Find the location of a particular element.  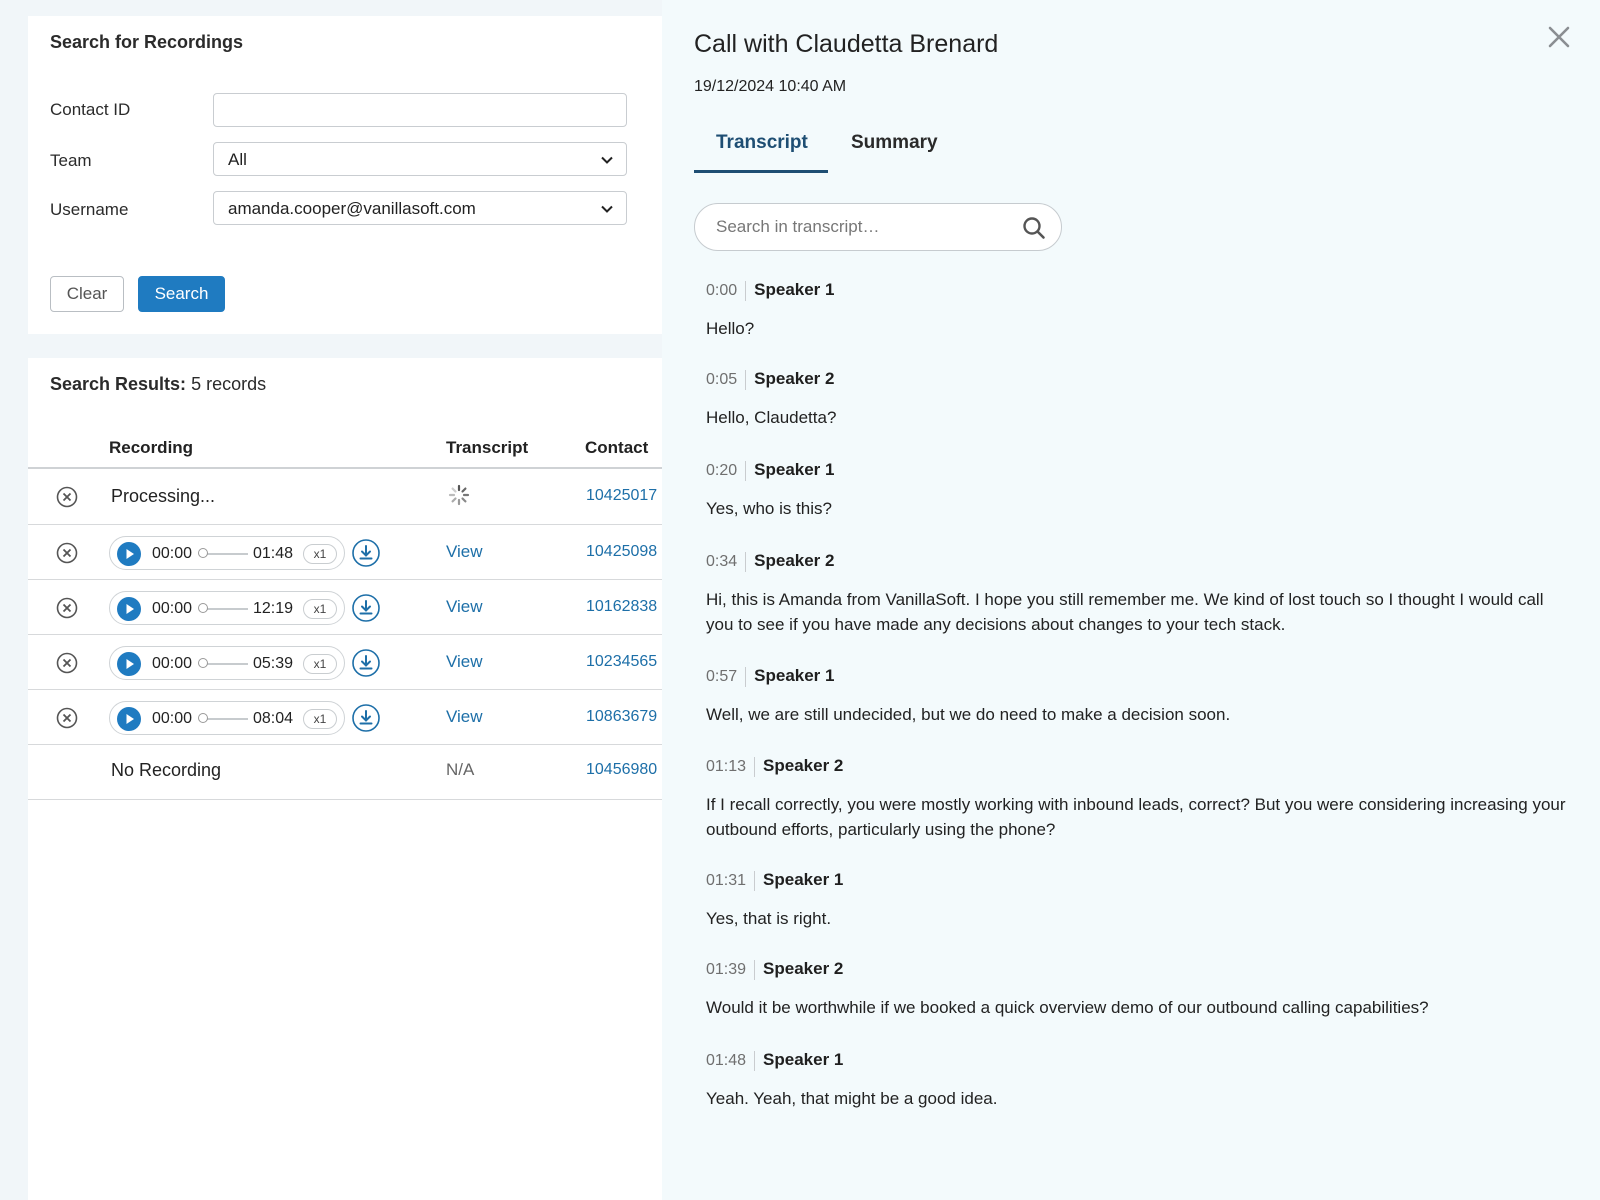

username-select-value: amanda.cooper@vanillasoft.com is located at coordinates (352, 208).